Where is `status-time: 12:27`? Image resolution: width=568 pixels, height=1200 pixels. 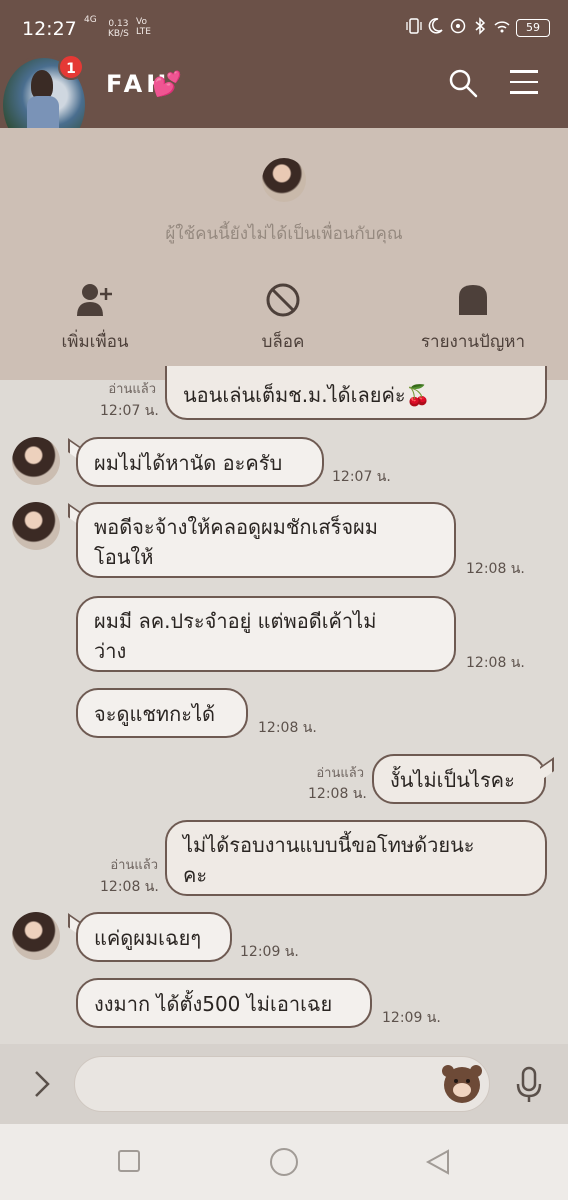 status-time: 12:27 is located at coordinates (49, 29).